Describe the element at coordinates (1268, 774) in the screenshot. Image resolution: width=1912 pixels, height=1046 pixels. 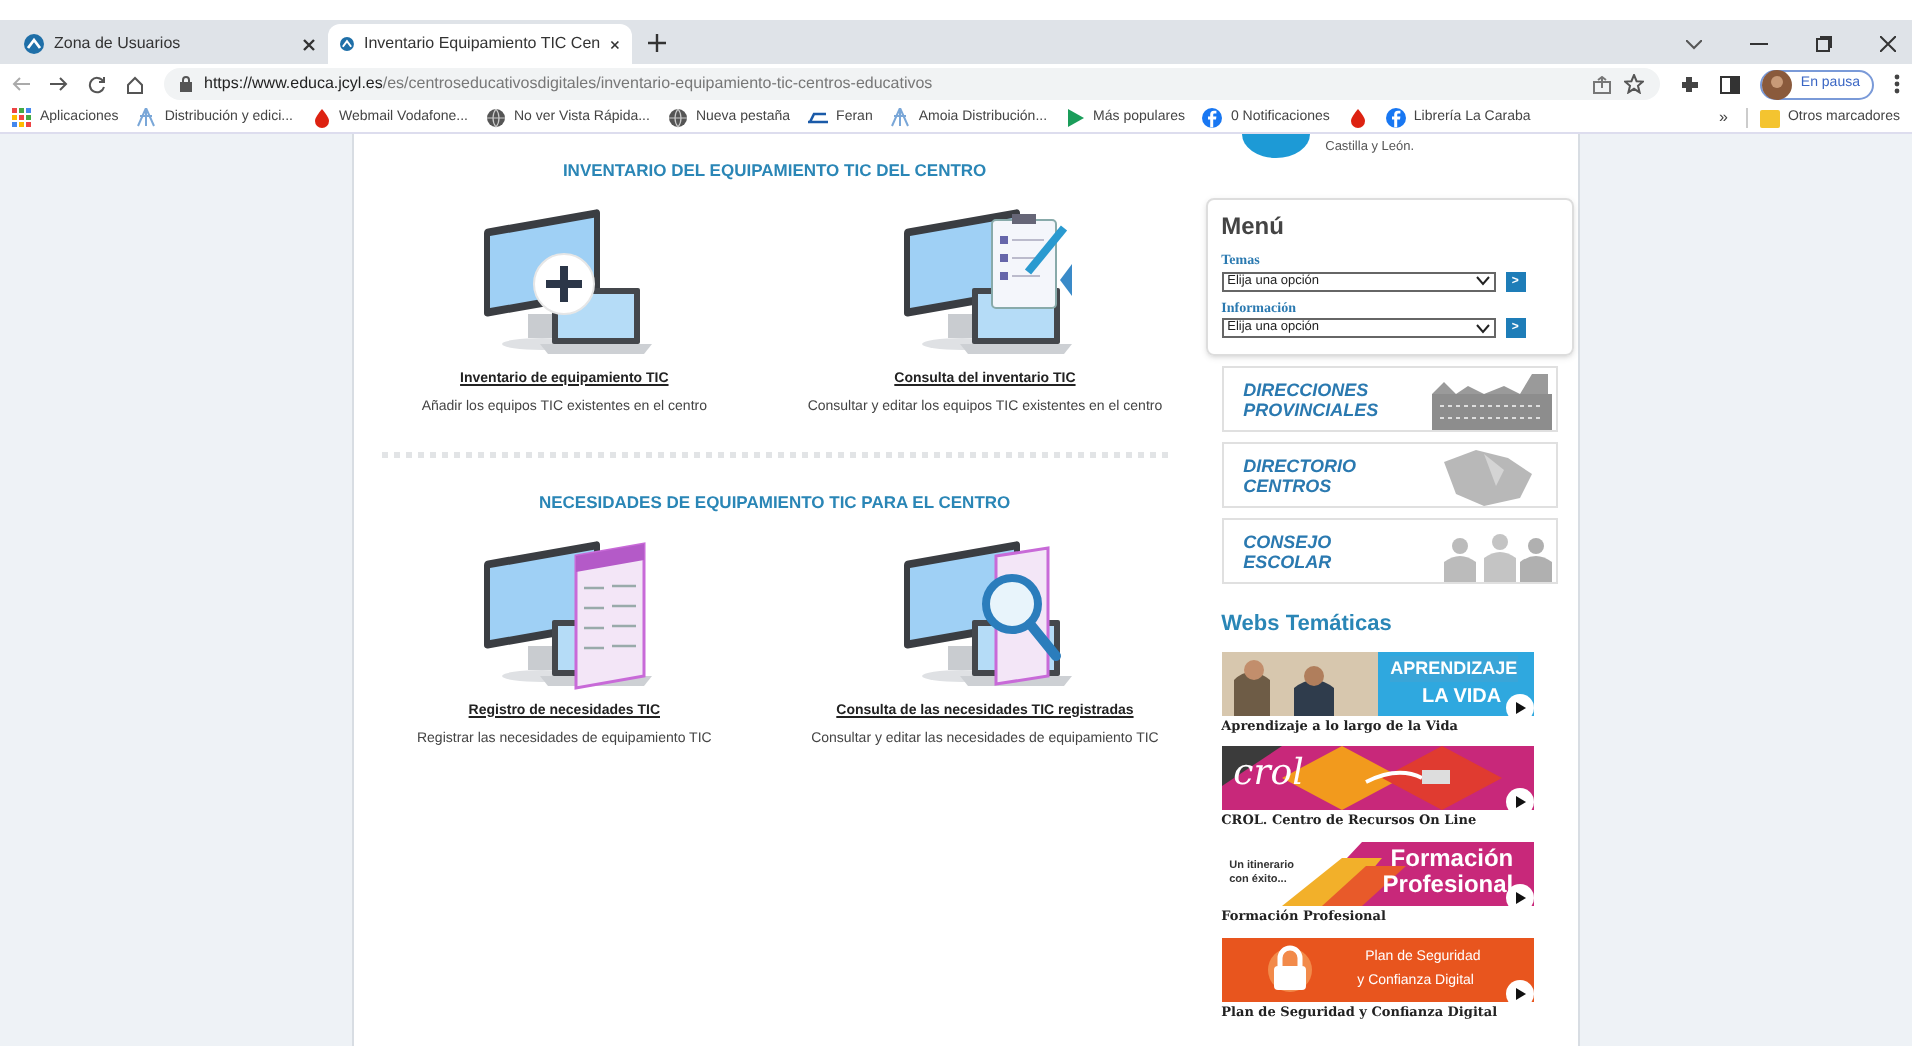
I see `banner-text: crol` at that location.